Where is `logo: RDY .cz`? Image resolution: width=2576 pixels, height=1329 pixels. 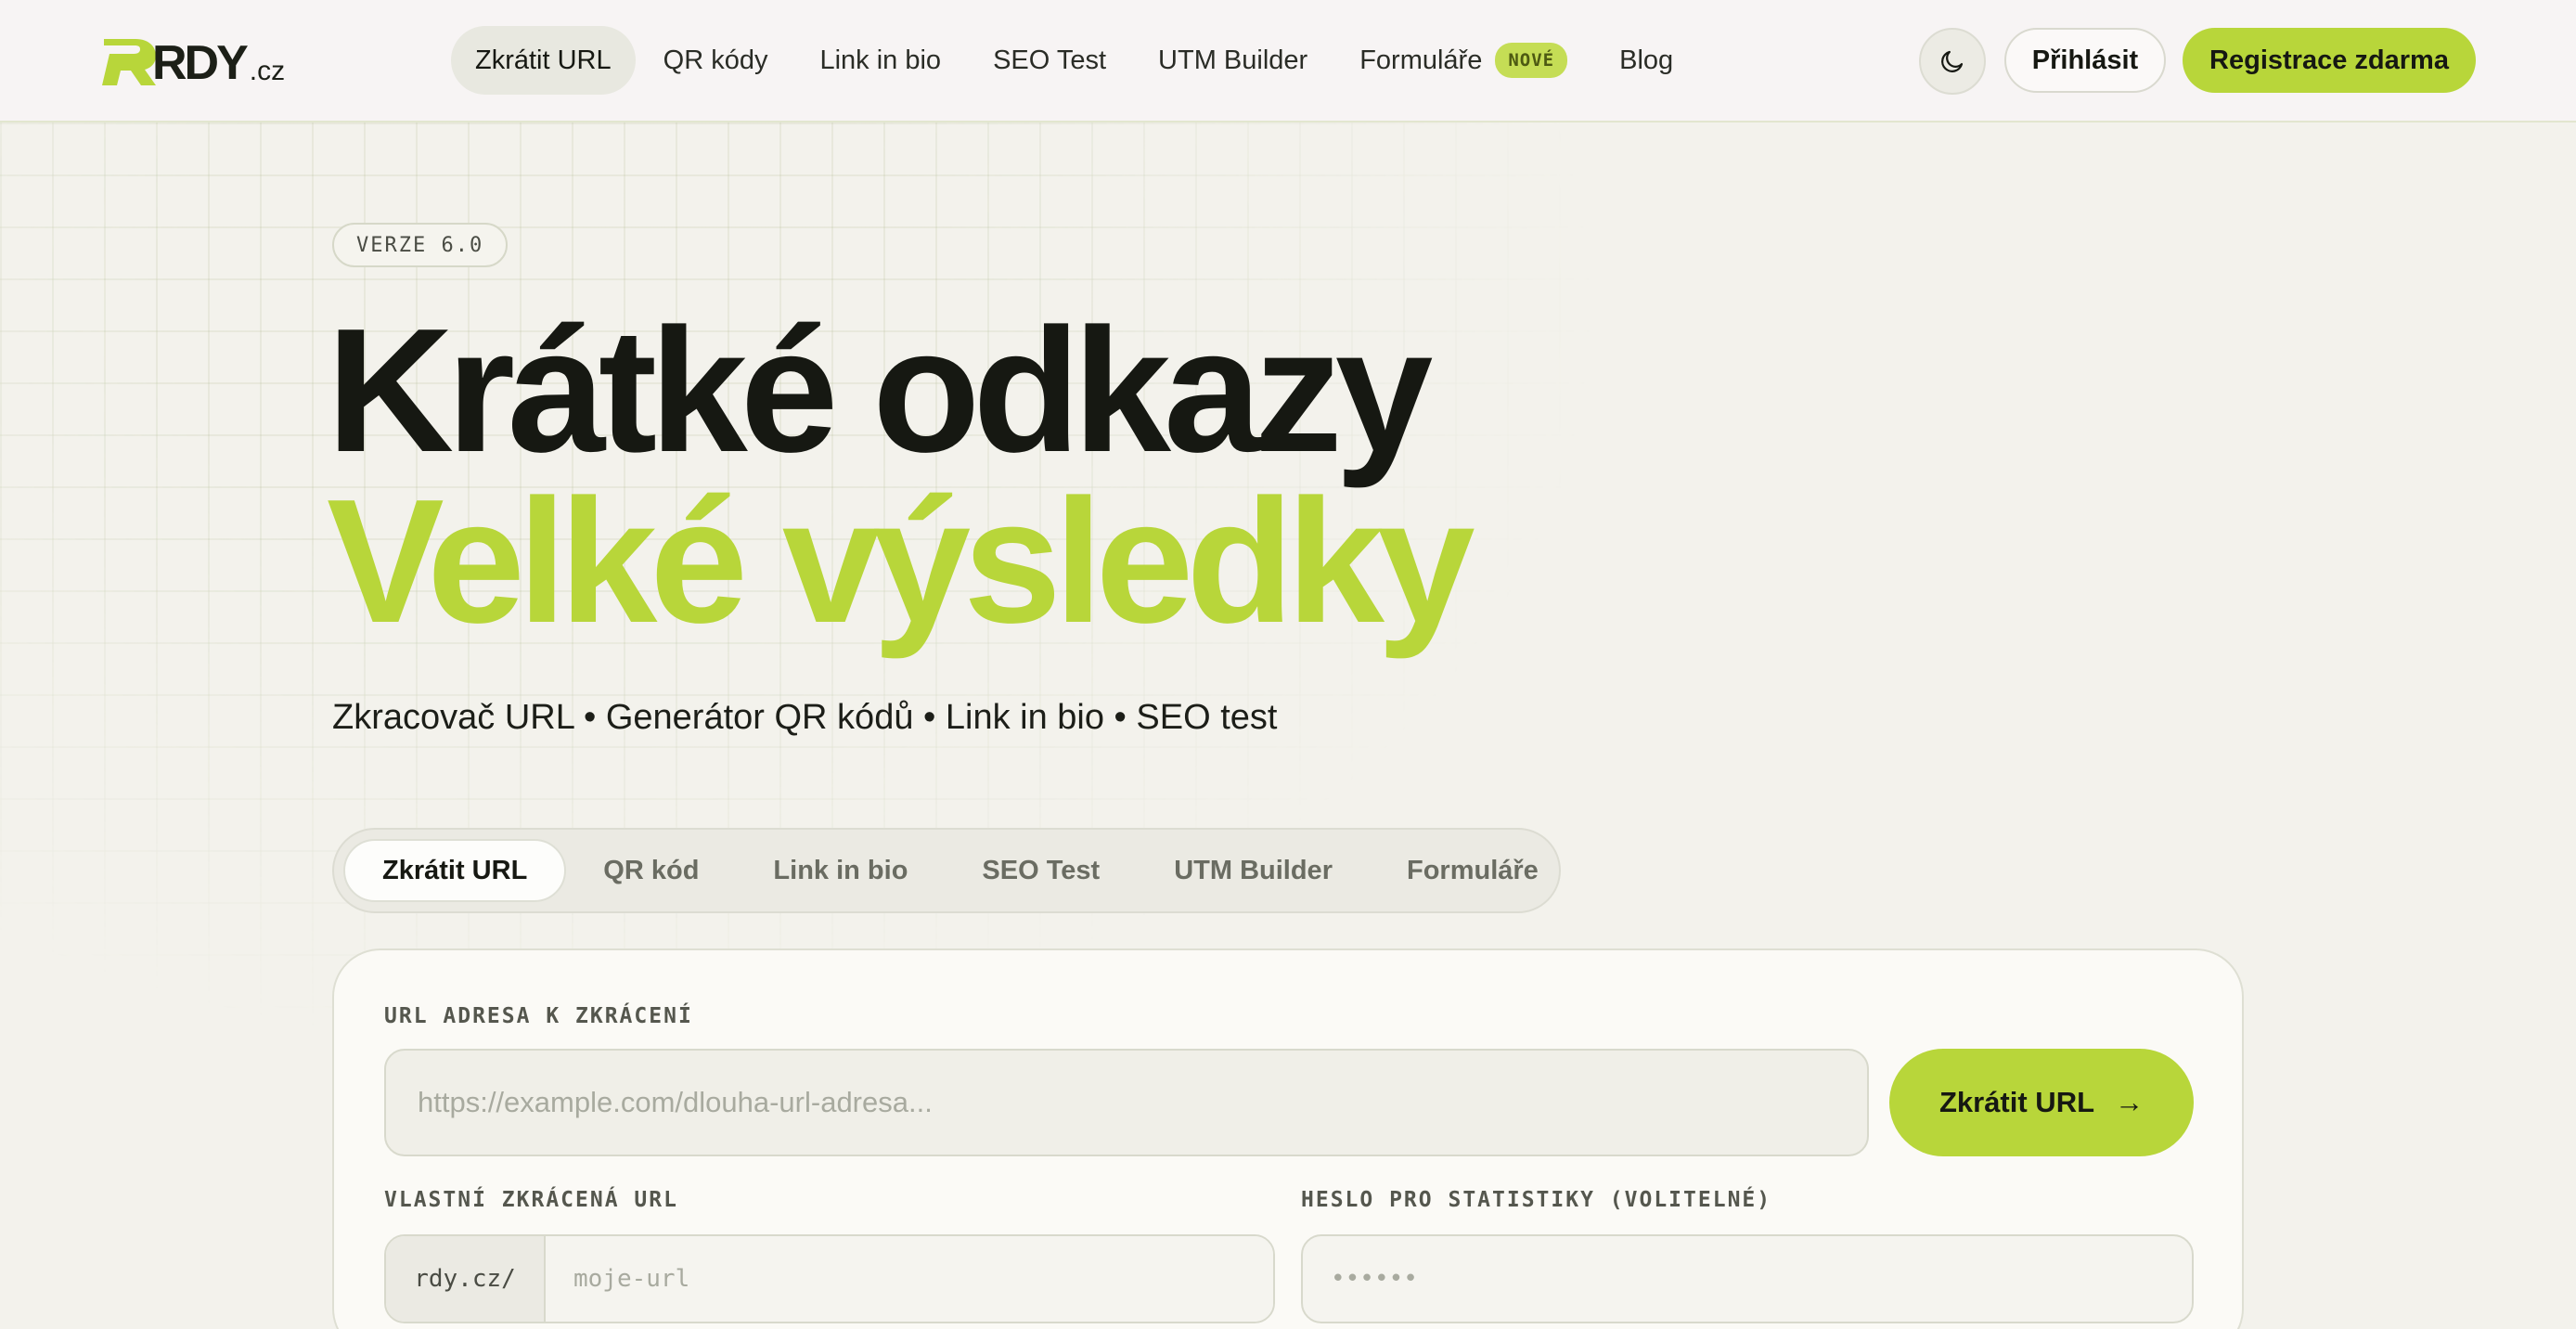 logo: RDY .cz is located at coordinates (192, 61).